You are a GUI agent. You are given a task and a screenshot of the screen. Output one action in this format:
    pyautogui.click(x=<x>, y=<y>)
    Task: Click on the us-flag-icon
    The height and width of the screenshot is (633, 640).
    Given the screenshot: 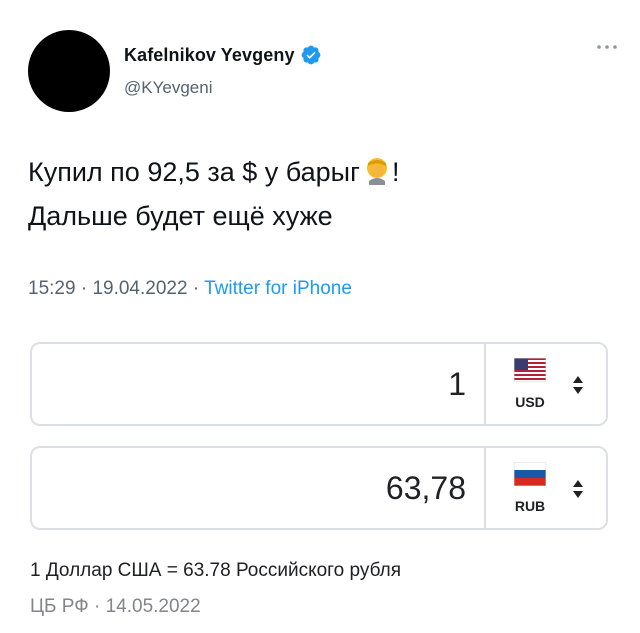 What is the action you would take?
    pyautogui.click(x=530, y=370)
    